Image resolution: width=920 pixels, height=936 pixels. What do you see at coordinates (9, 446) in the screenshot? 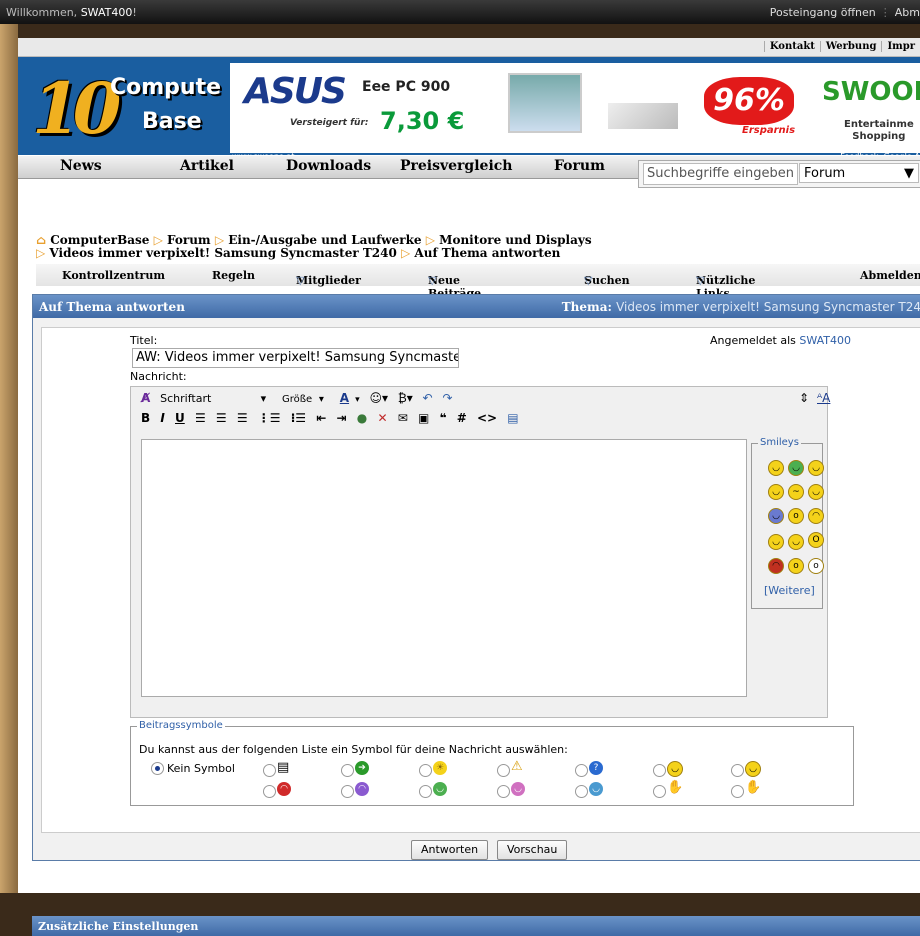
I see `page-background` at bounding box center [9, 446].